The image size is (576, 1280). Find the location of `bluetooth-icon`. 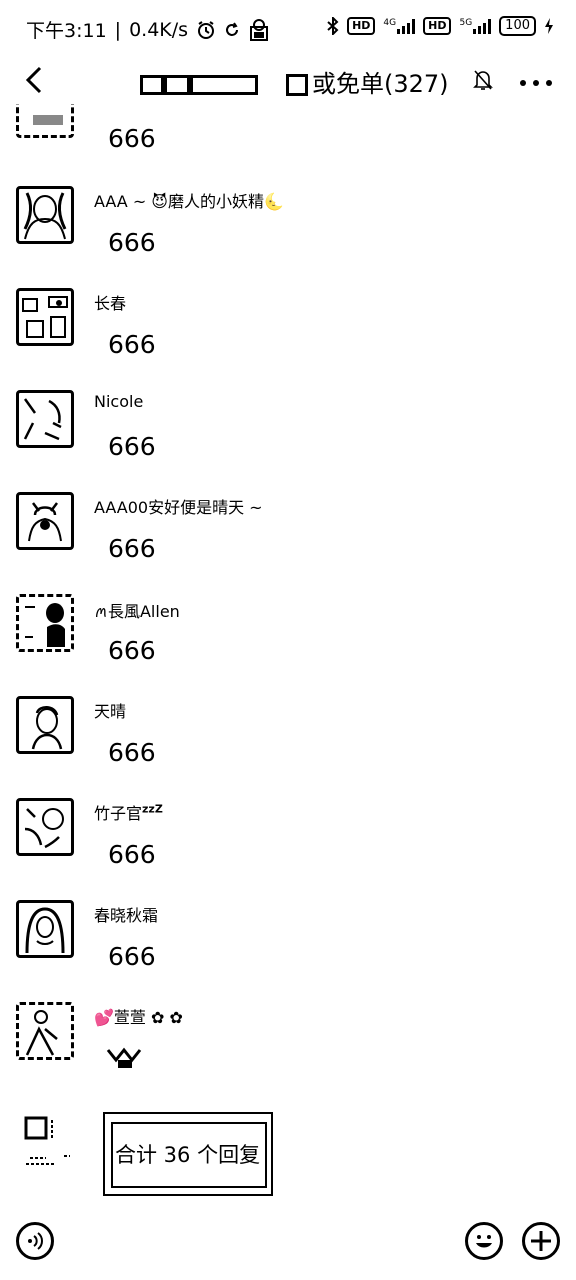

bluetooth-icon is located at coordinates (333, 26).